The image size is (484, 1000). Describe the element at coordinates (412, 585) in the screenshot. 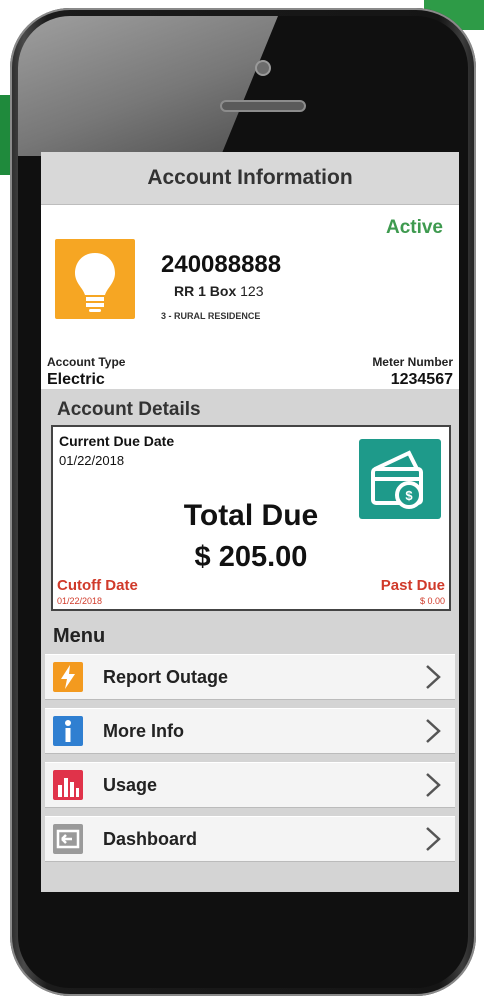

I see `past-due-label: Past Due` at that location.